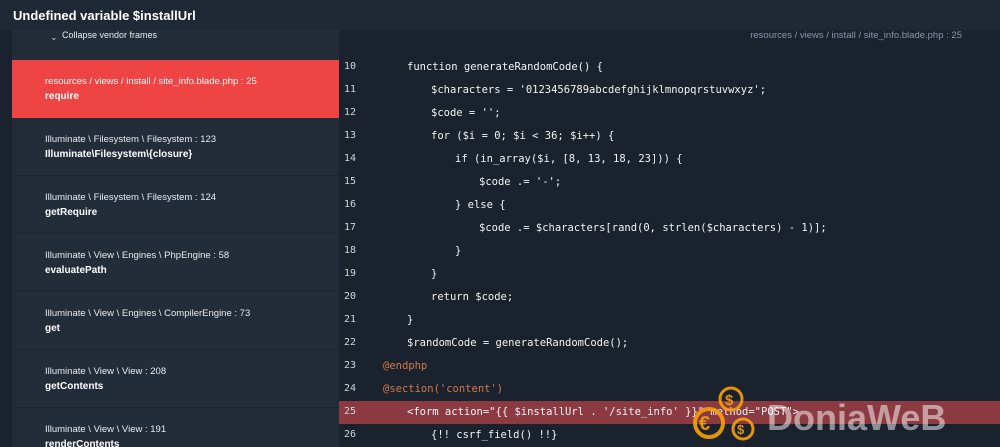  What do you see at coordinates (350, 227) in the screenshot?
I see `line-number: 17` at bounding box center [350, 227].